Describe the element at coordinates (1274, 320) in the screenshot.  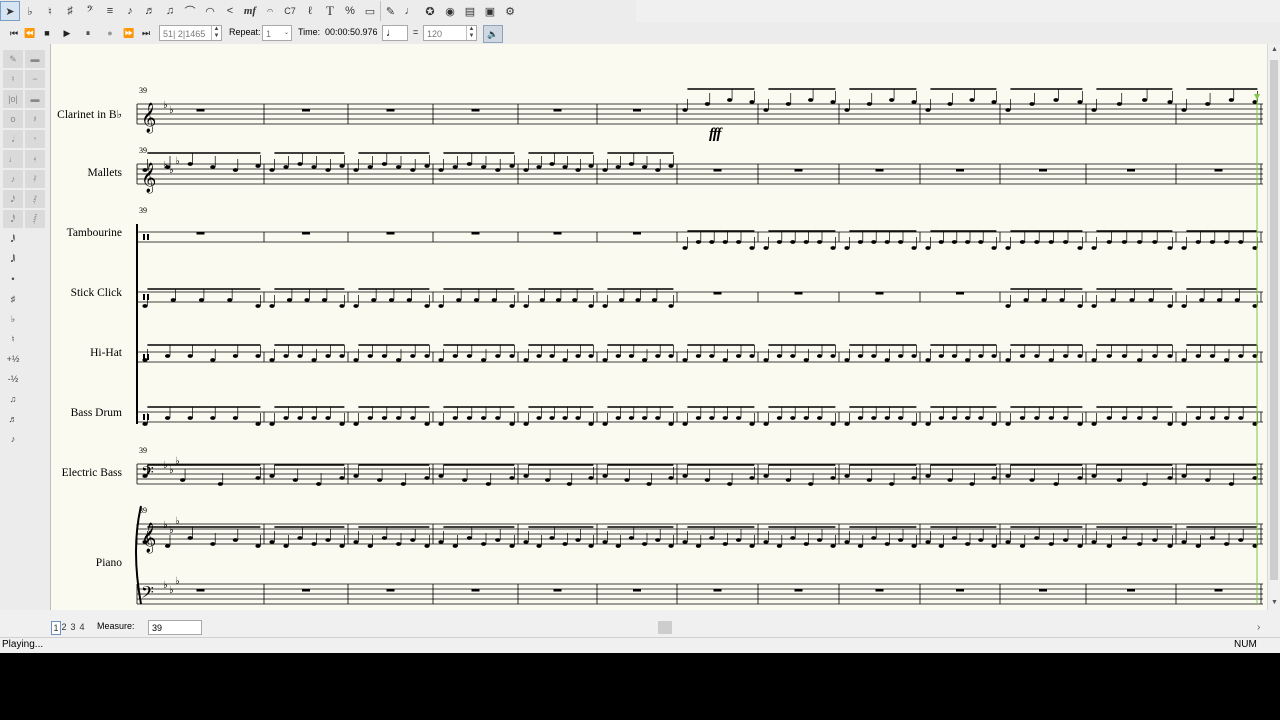
I see `vertical-scroll-thumb` at that location.